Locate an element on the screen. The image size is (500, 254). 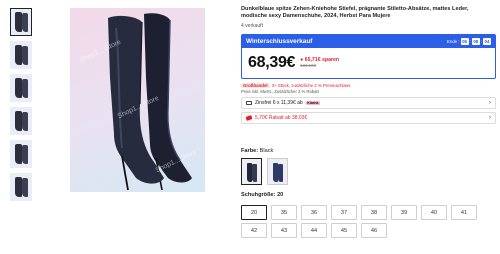
size-option: 36 is located at coordinates (314, 212).